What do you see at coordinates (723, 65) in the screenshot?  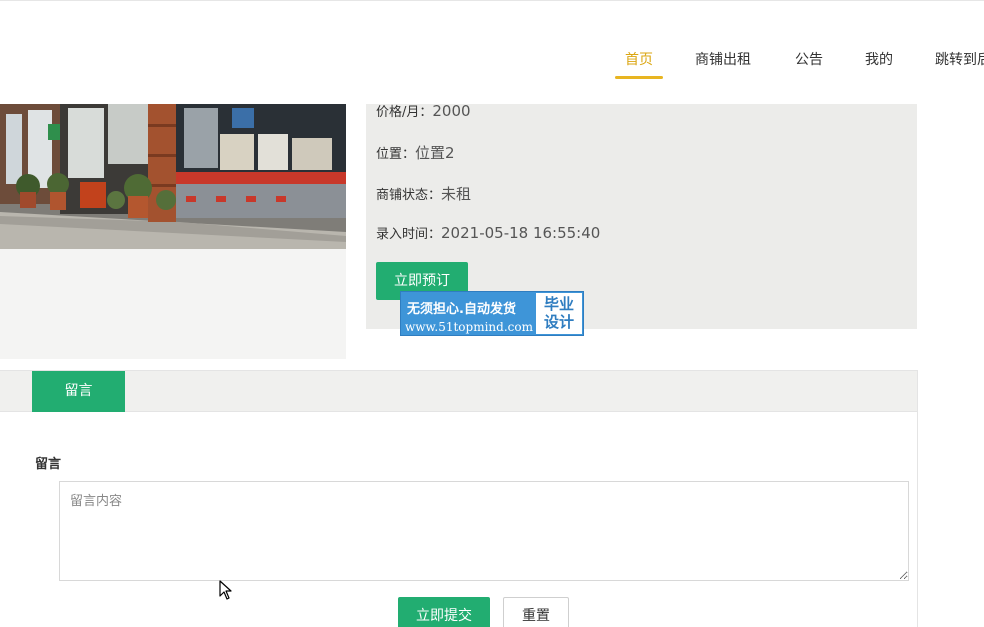 I see `nav-item-shop-rental: 商铺出租` at bounding box center [723, 65].